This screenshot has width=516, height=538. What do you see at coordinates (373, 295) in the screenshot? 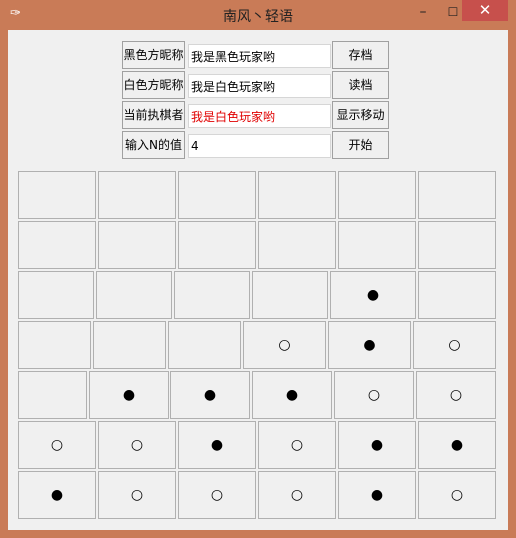
I see `board-cell-r2-c4: ●` at bounding box center [373, 295].